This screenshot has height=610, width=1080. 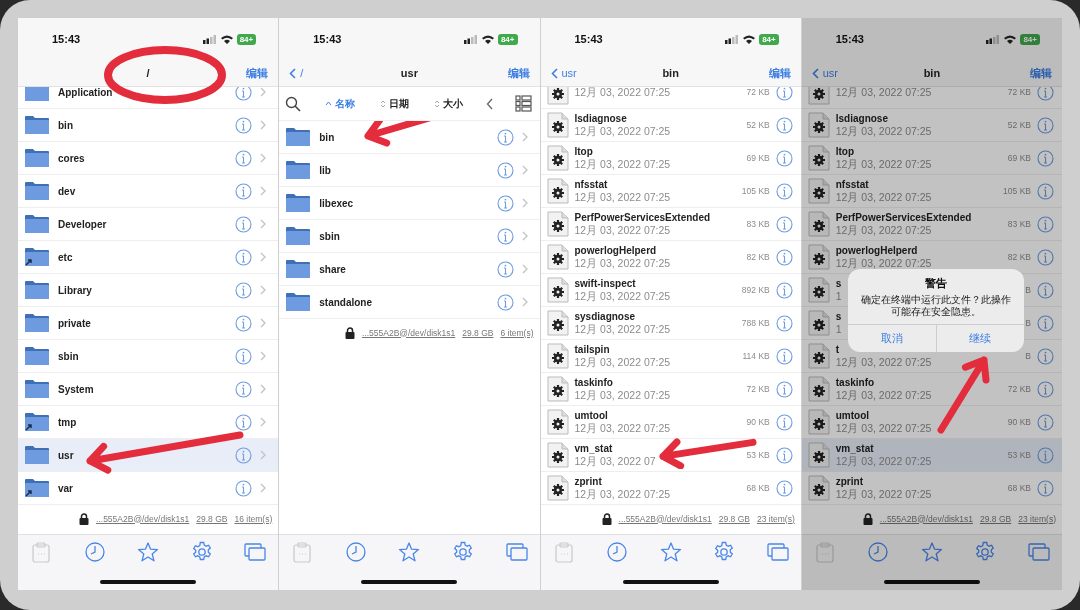 What do you see at coordinates (932, 73) in the screenshot?
I see `screen-title: bin` at bounding box center [932, 73].